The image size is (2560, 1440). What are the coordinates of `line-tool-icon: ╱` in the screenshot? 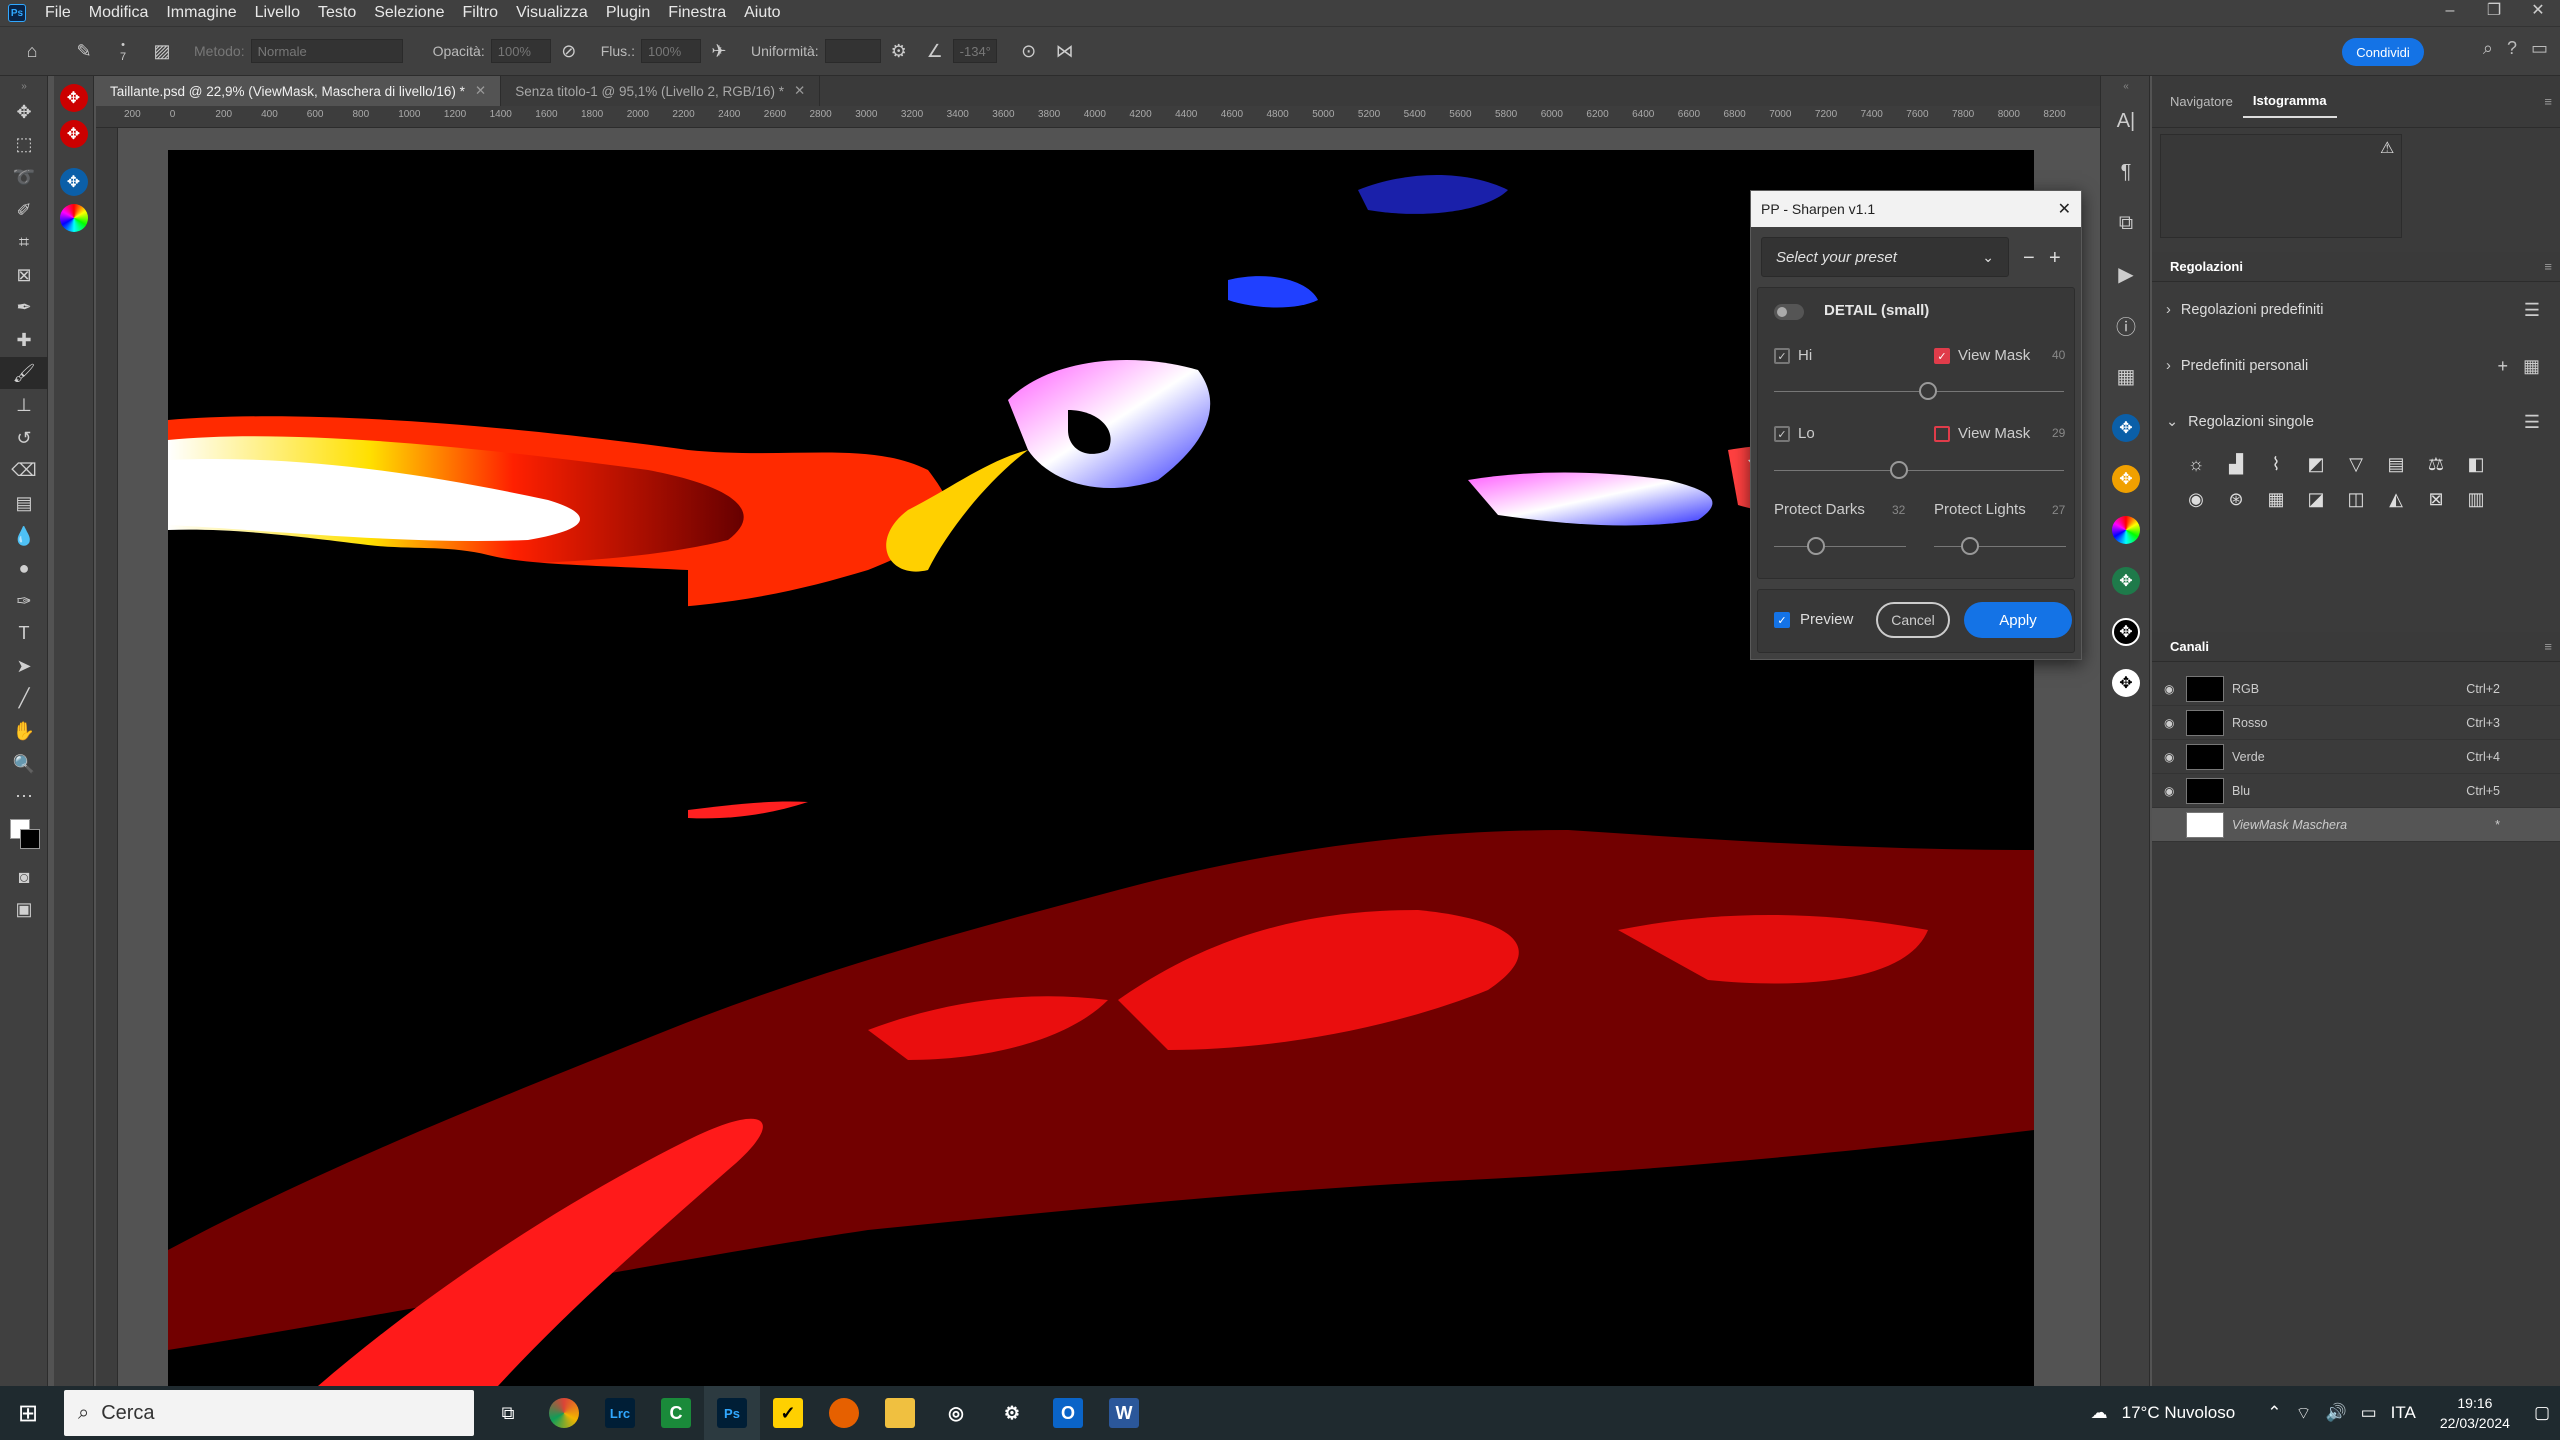 It's located at (24, 699).